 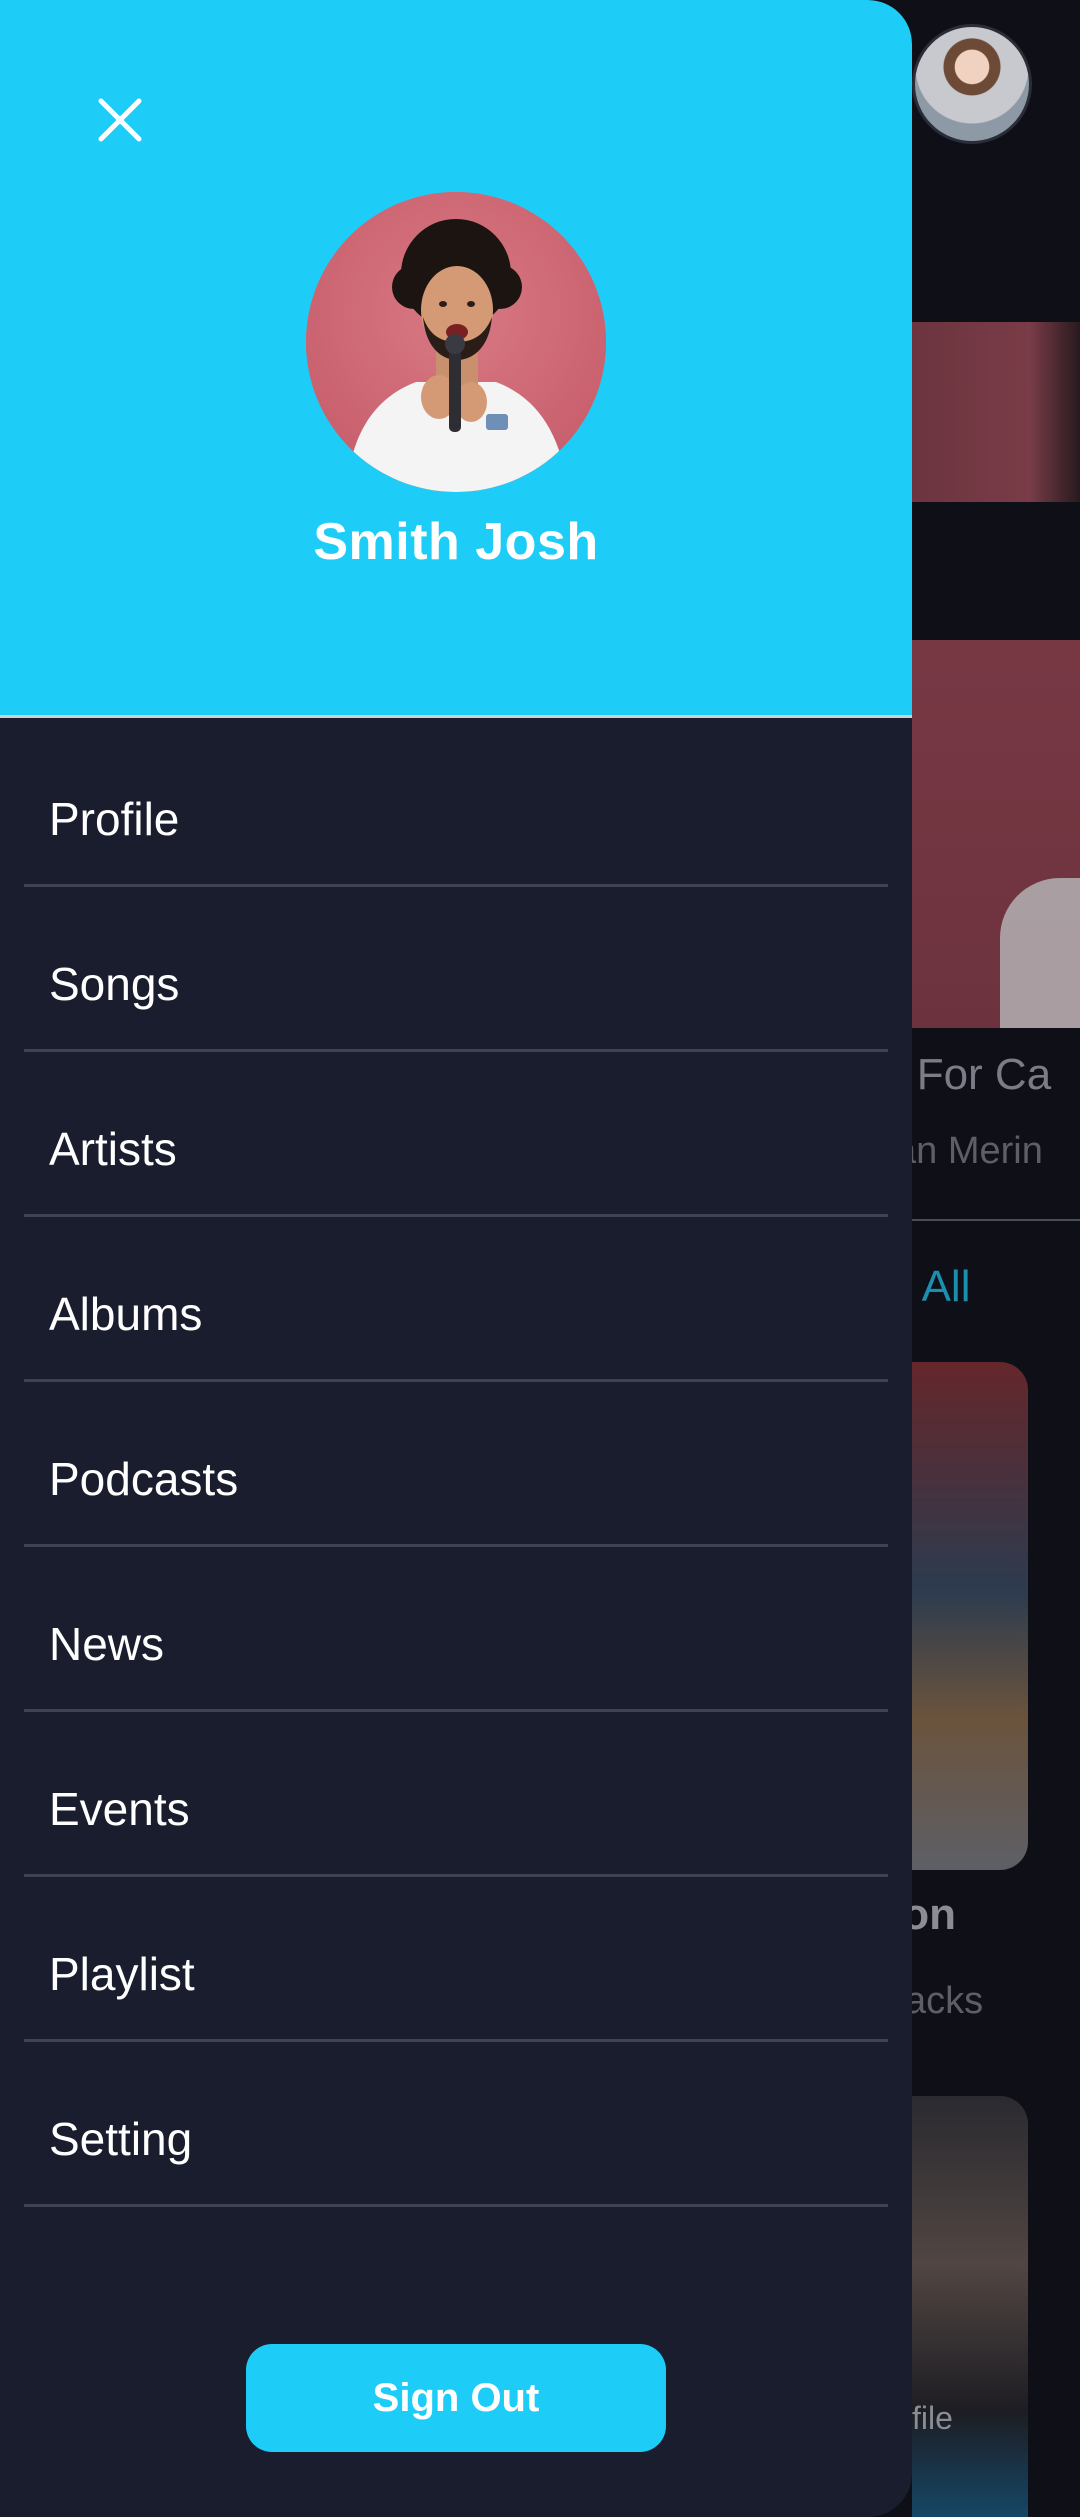 I want to click on background-banner-image, so click(x=996, y=412).